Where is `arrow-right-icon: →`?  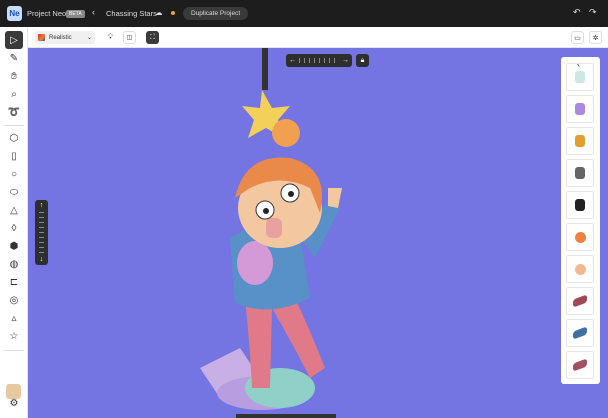
arrow-right-icon: → is located at coordinates (345, 60).